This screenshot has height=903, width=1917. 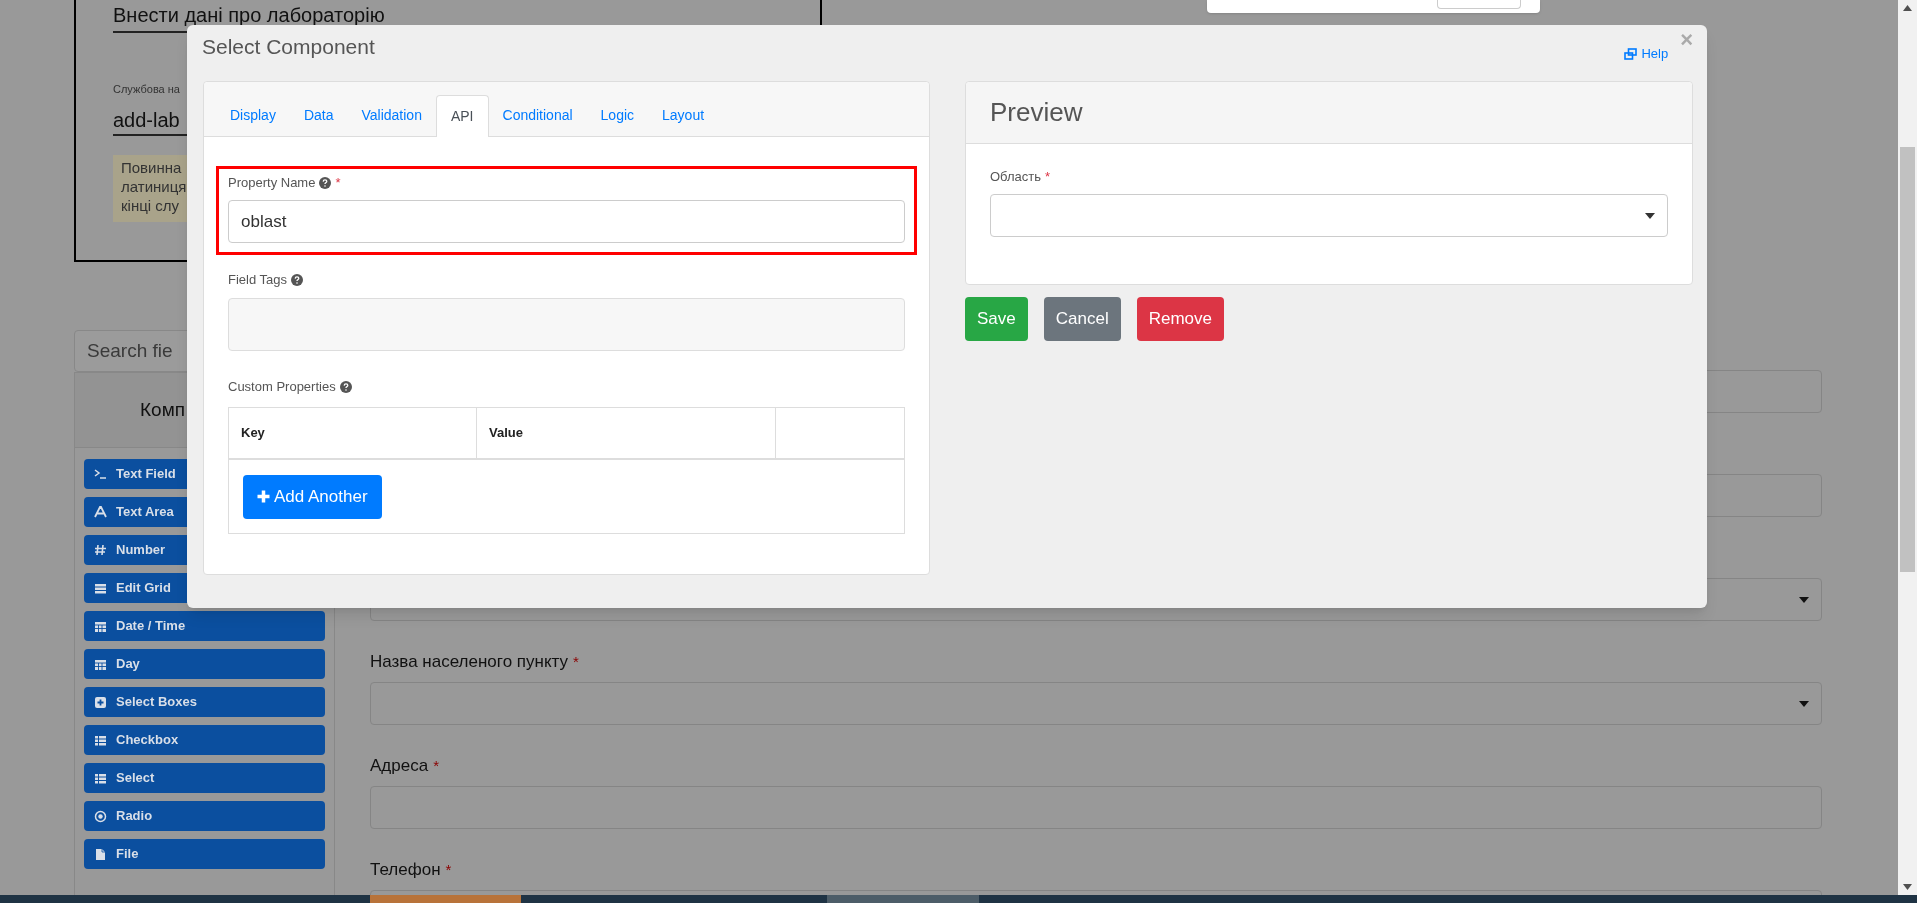 I want to click on tab: Layout, so click(x=683, y=115).